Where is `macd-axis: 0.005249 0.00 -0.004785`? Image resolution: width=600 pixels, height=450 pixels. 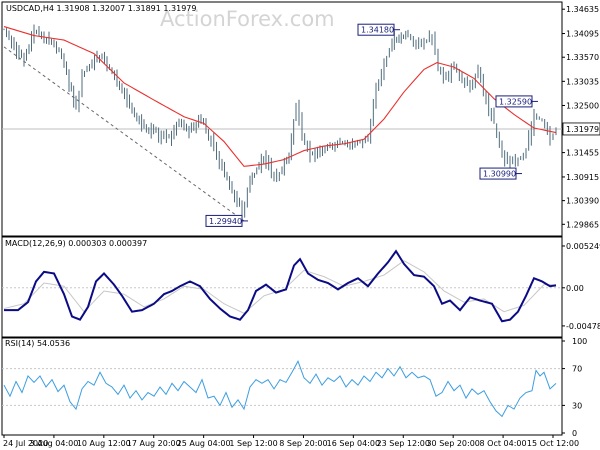 macd-axis: 0.005249 0.00 -0.004785 is located at coordinates (581, 286).